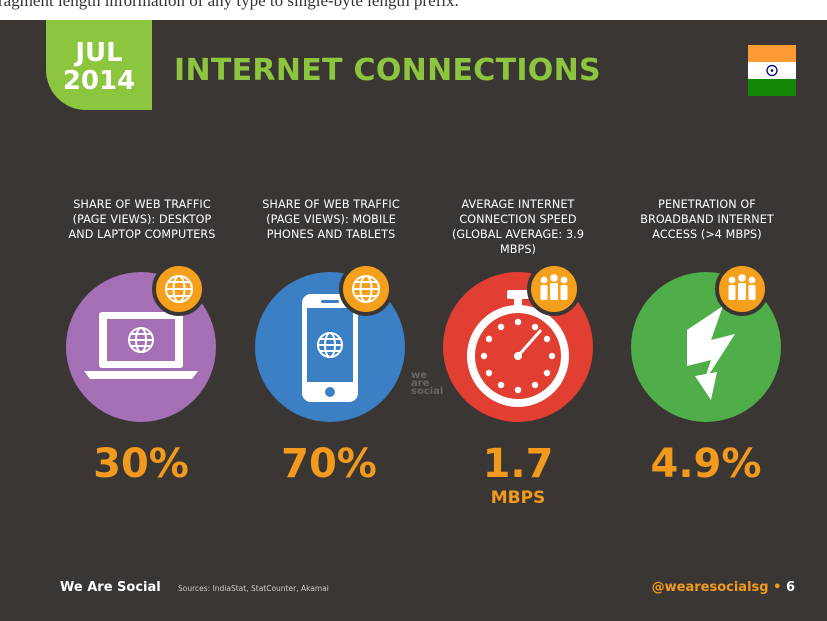 This screenshot has height=621, width=827. I want to click on page-number: 6, so click(790, 587).